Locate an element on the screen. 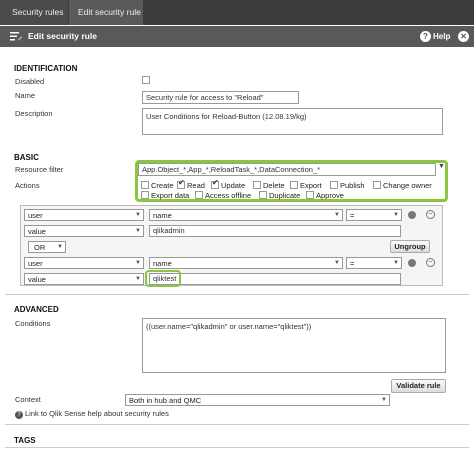 Image resolution: width=474 pixels, height=476 pixels. condition-2-value-input: qliktest is located at coordinates (275, 279).